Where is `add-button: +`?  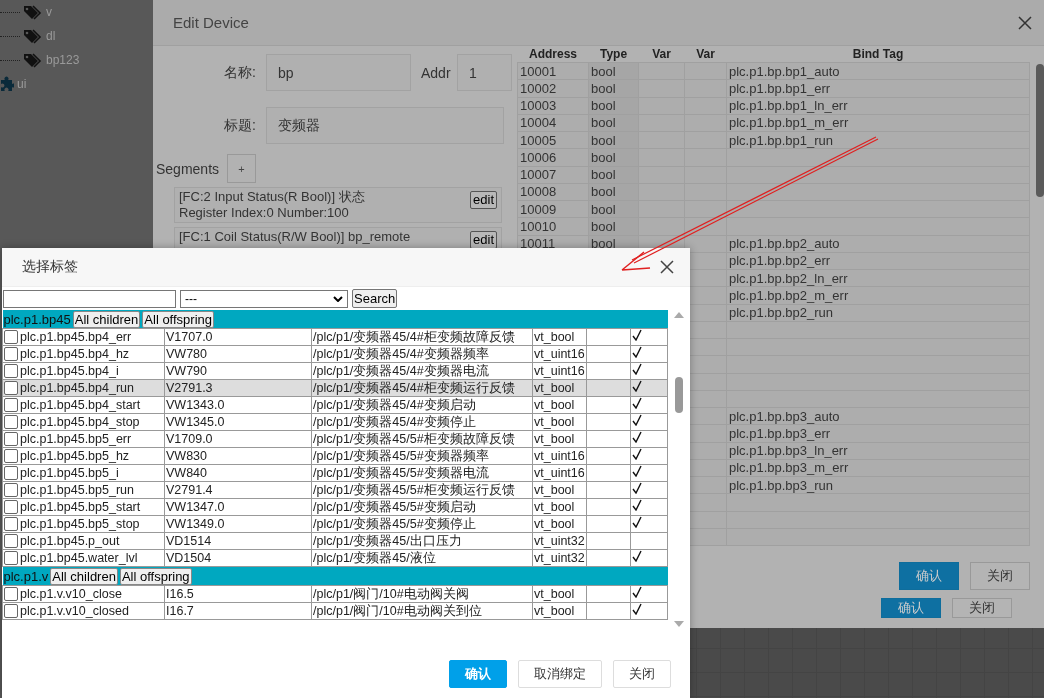 add-button: + is located at coordinates (242, 168).